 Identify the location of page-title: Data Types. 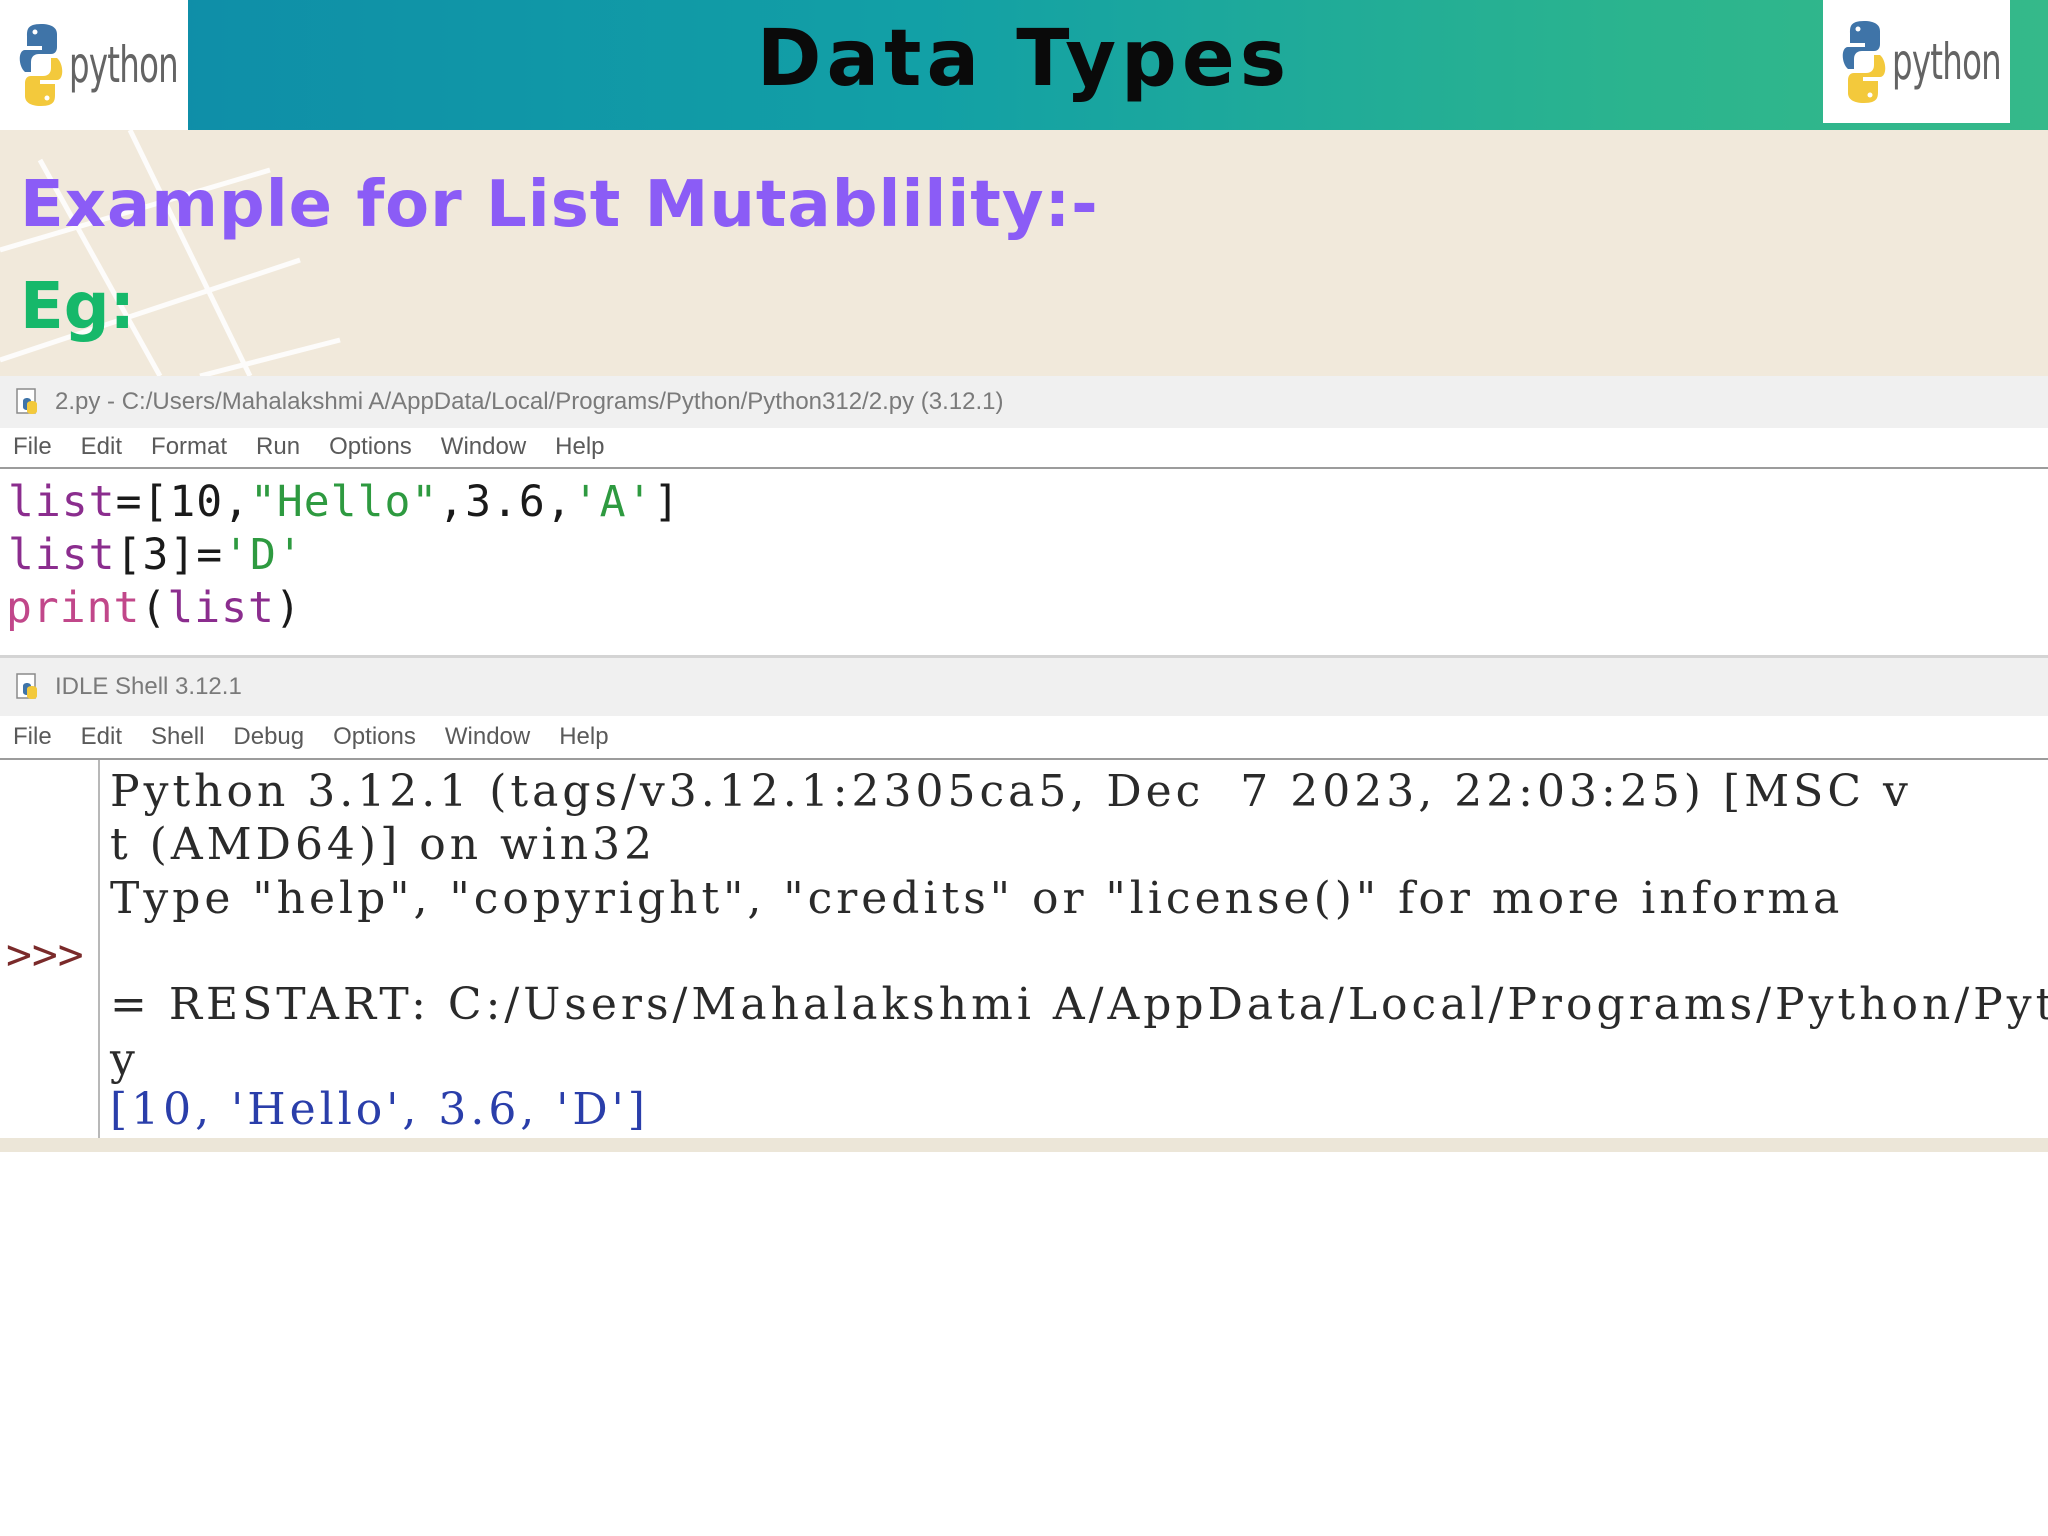
(1024, 59).